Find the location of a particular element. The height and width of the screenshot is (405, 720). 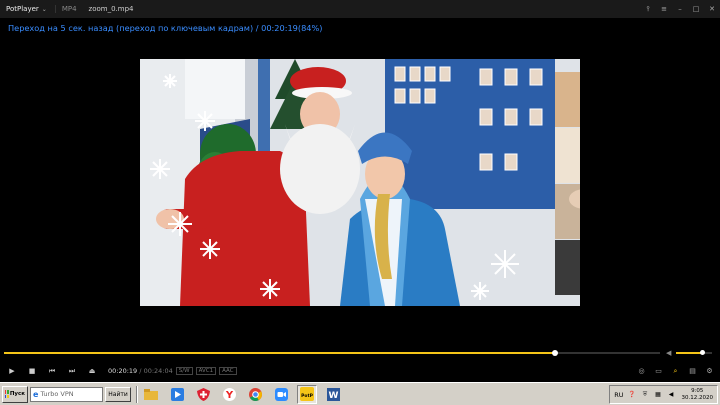

system-tray: RU ❓ ⛨ ▦ ◀ 9:05 30.12.2020 is located at coordinates (663, 394).